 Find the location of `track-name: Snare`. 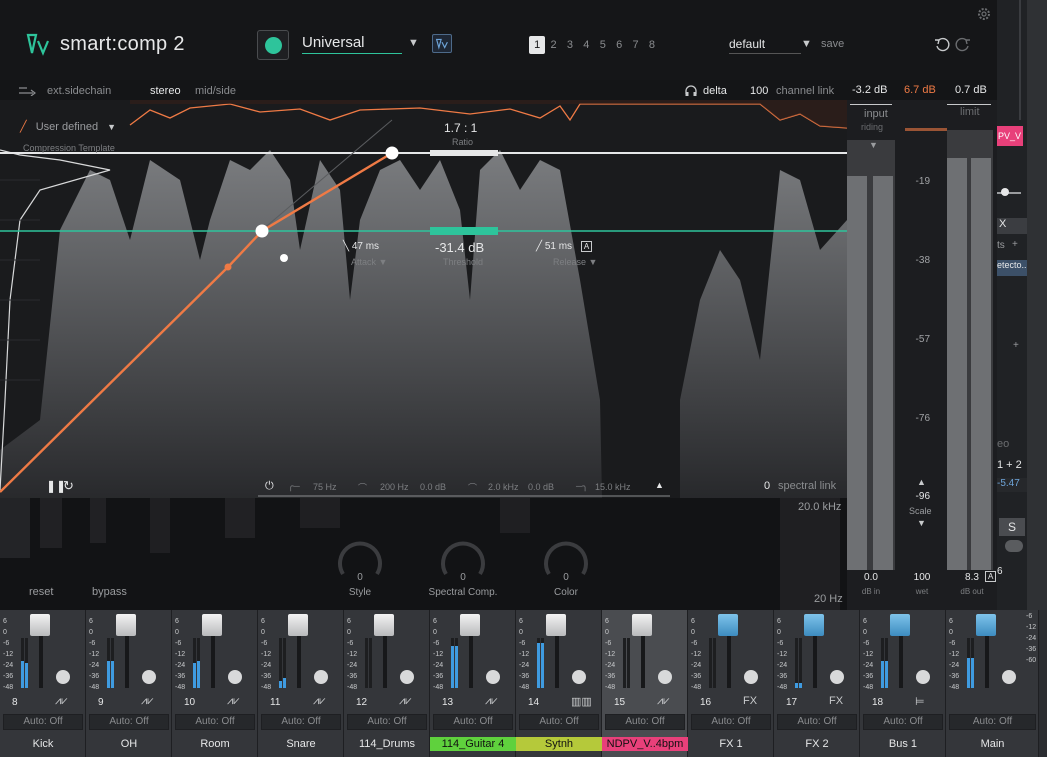

track-name: Snare is located at coordinates (301, 744).